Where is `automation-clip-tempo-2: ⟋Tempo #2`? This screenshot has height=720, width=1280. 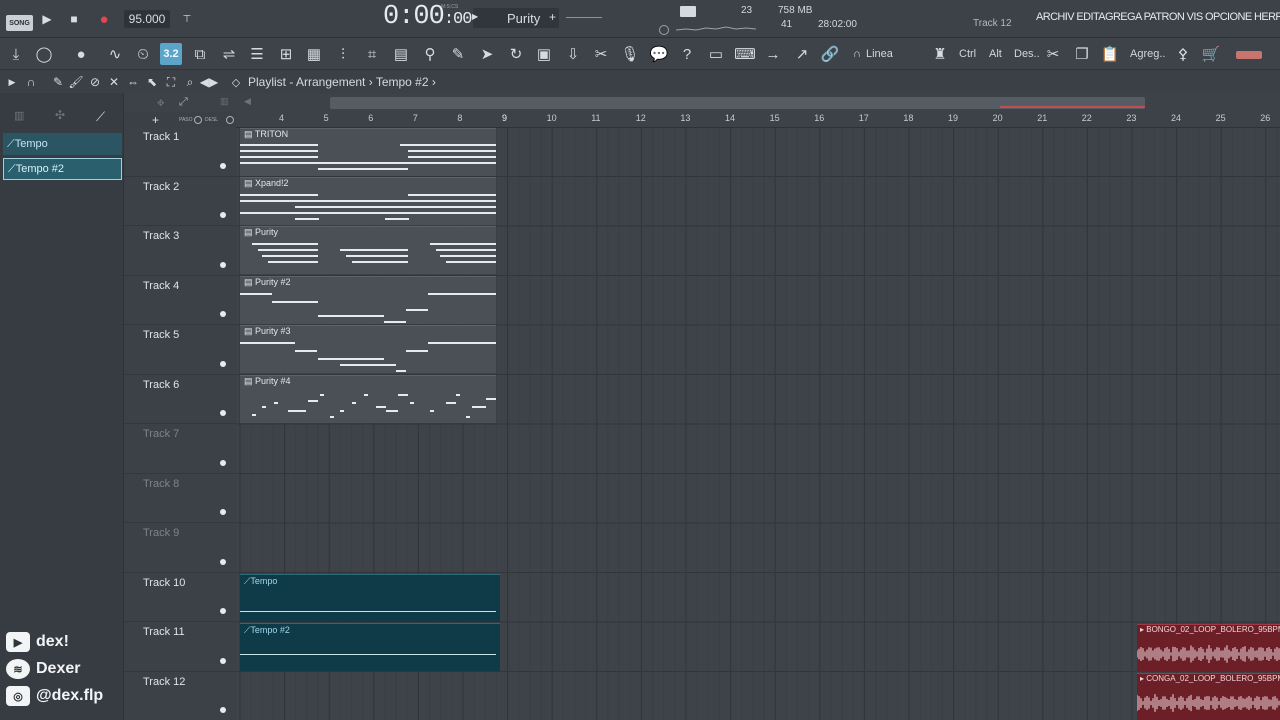
automation-clip-tempo-2: ⟋Tempo #2 is located at coordinates (370, 647).